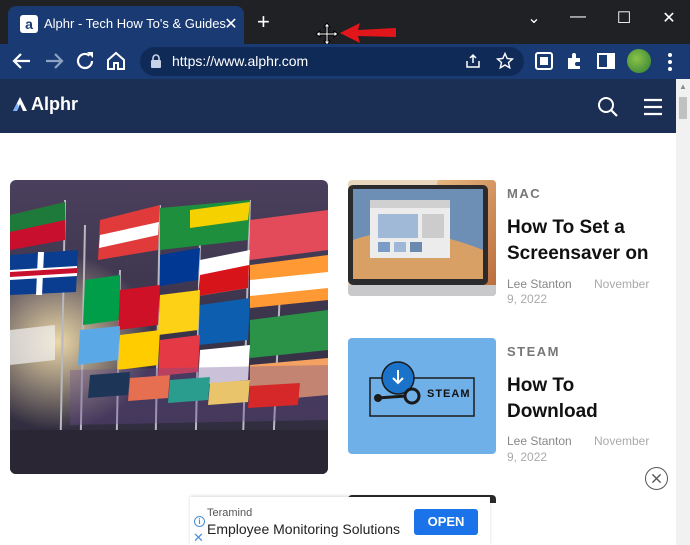 This screenshot has width=690, height=545. What do you see at coordinates (606, 61) in the screenshot?
I see `sidepanel-icon` at bounding box center [606, 61].